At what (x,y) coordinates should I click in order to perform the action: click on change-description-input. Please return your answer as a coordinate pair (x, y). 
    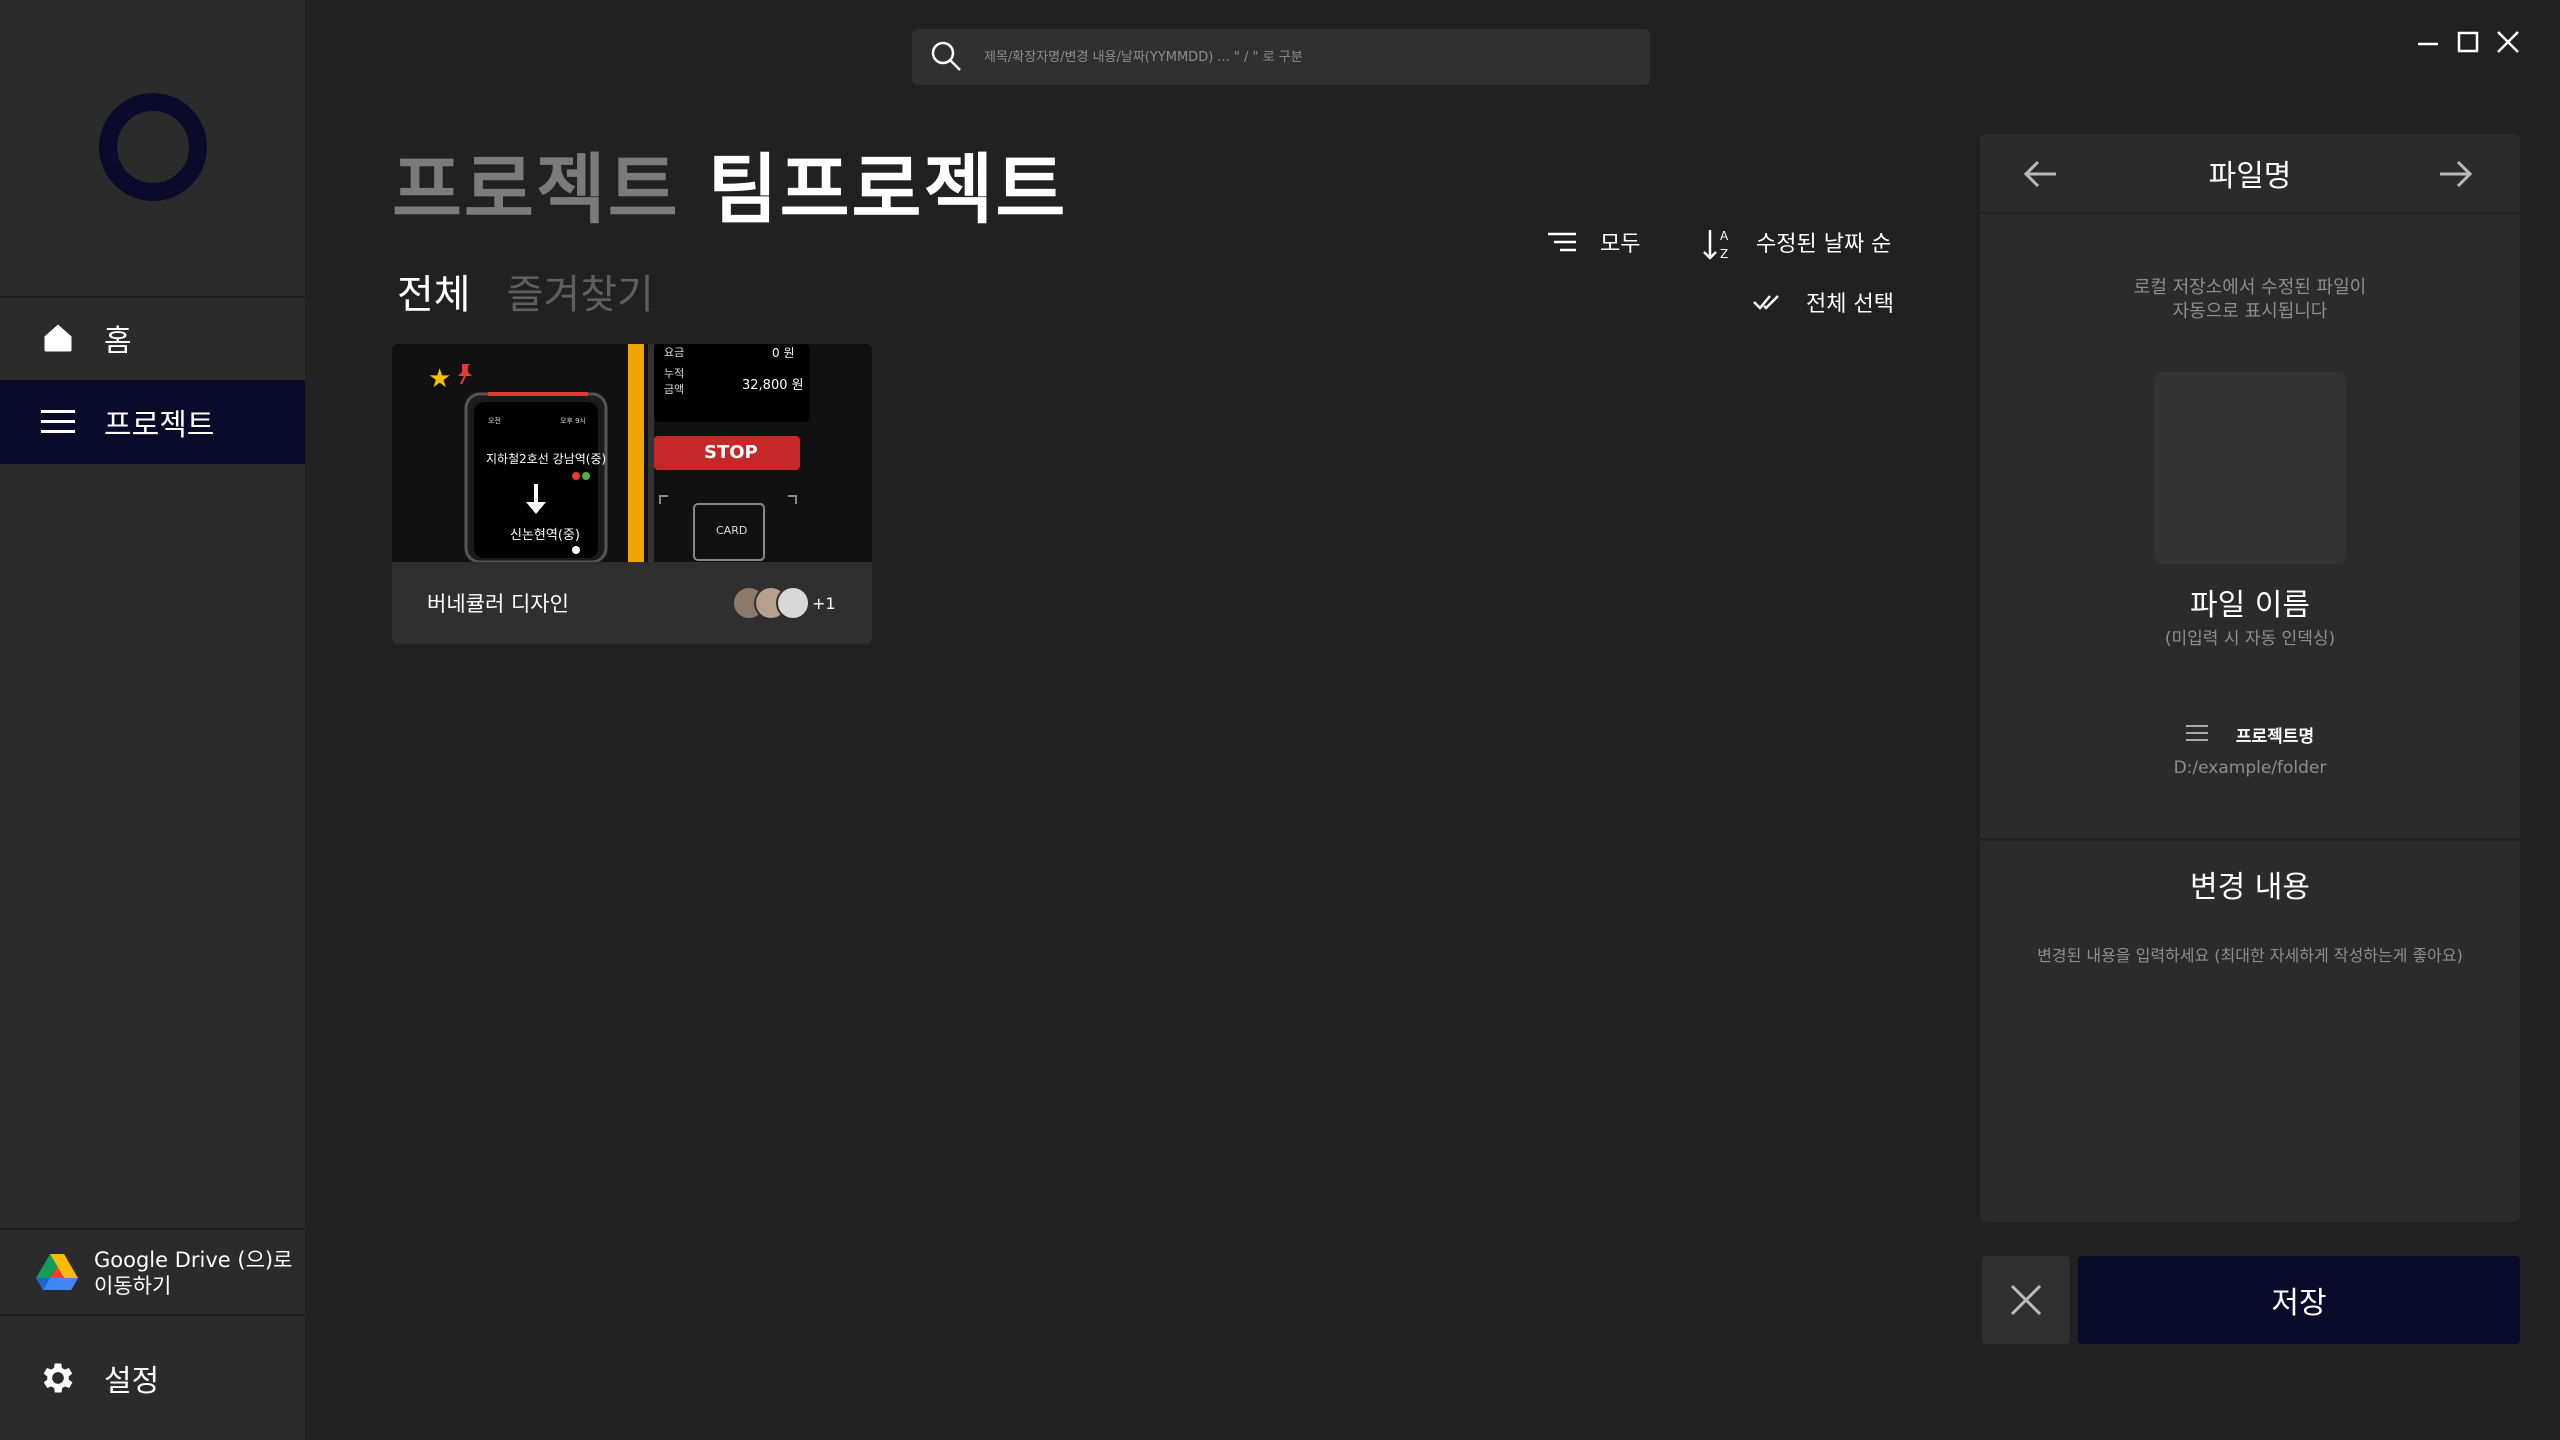
    Looking at the image, I should click on (2250, 1072).